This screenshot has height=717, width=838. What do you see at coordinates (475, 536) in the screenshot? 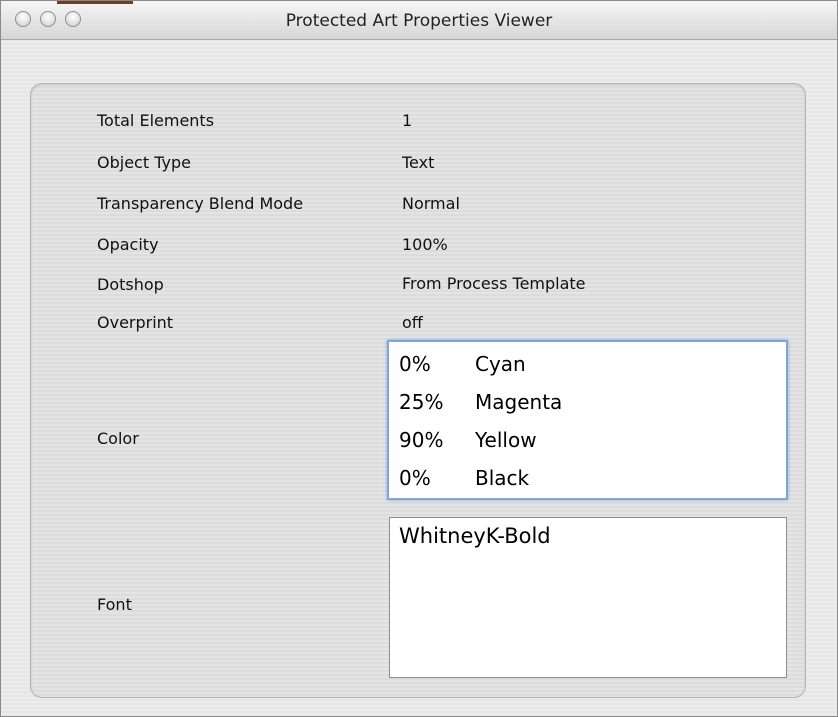
I see `font-name-value: WhitneyK-Bold` at bounding box center [475, 536].